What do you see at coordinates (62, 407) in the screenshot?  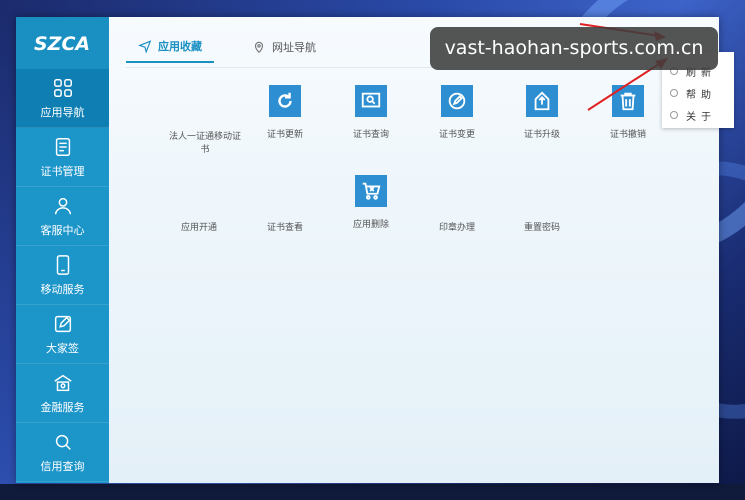 I see `sidebar-item-label: 金融服务` at bounding box center [62, 407].